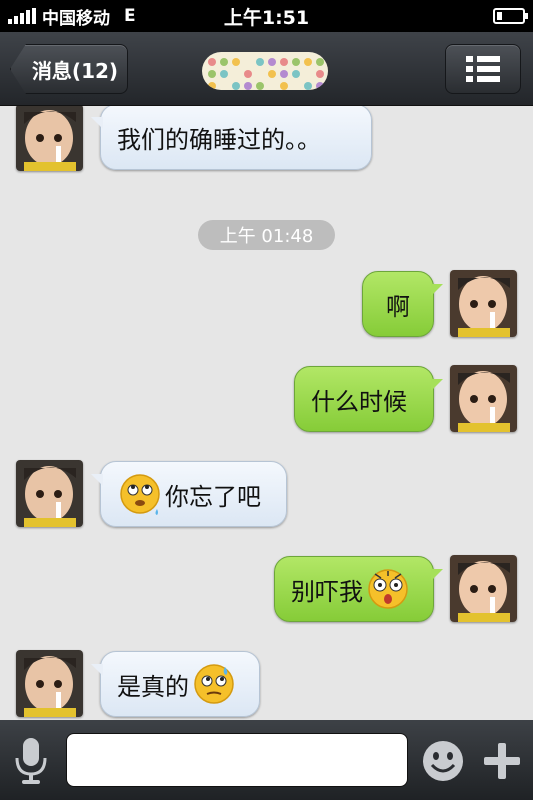 This screenshot has height=800, width=533. I want to click on network-type: E, so click(130, 16).